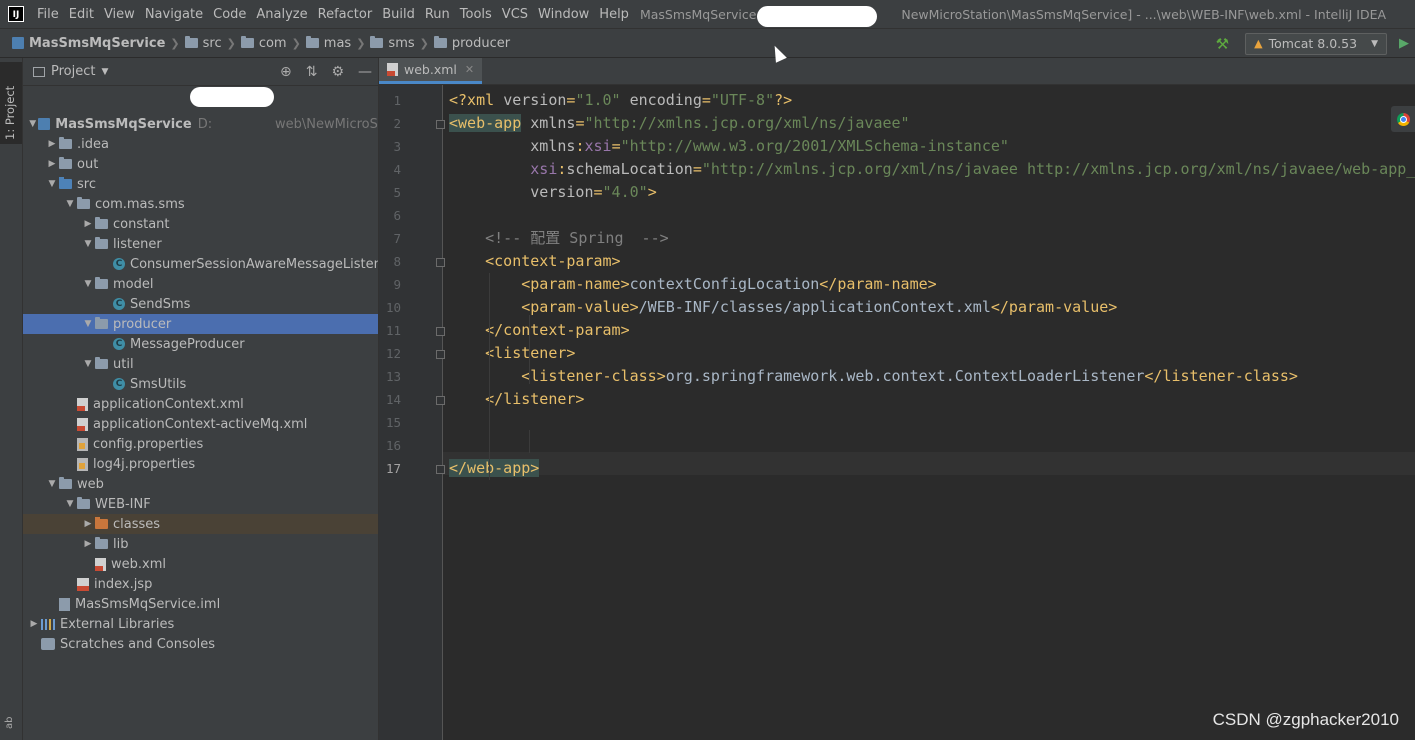  I want to click on tree-item-label: out, so click(88, 164).